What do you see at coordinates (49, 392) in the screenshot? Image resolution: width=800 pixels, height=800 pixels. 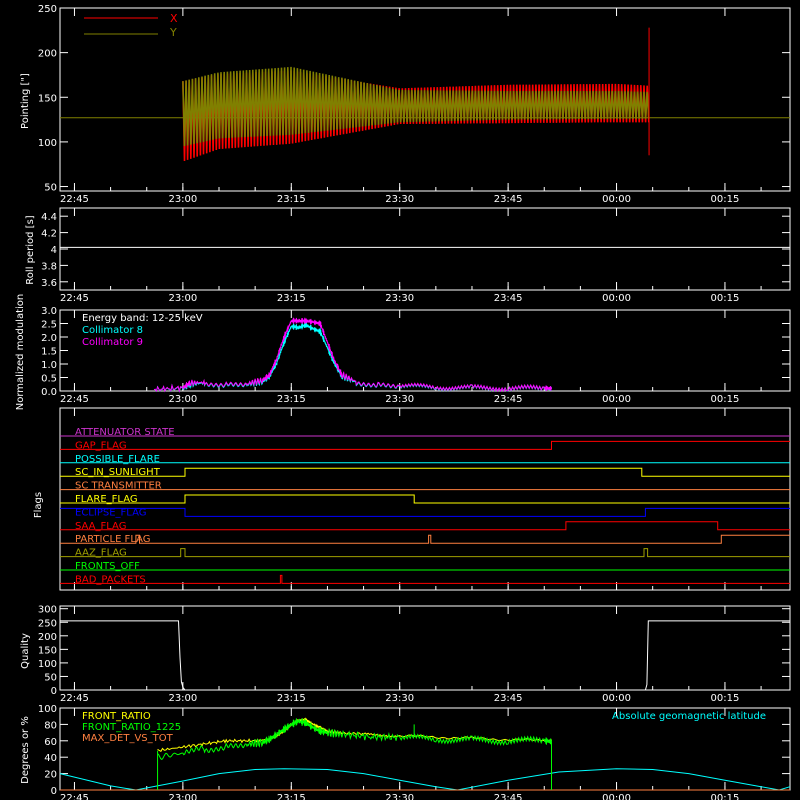 I see `y-tick-label-2-0: 0.0` at bounding box center [49, 392].